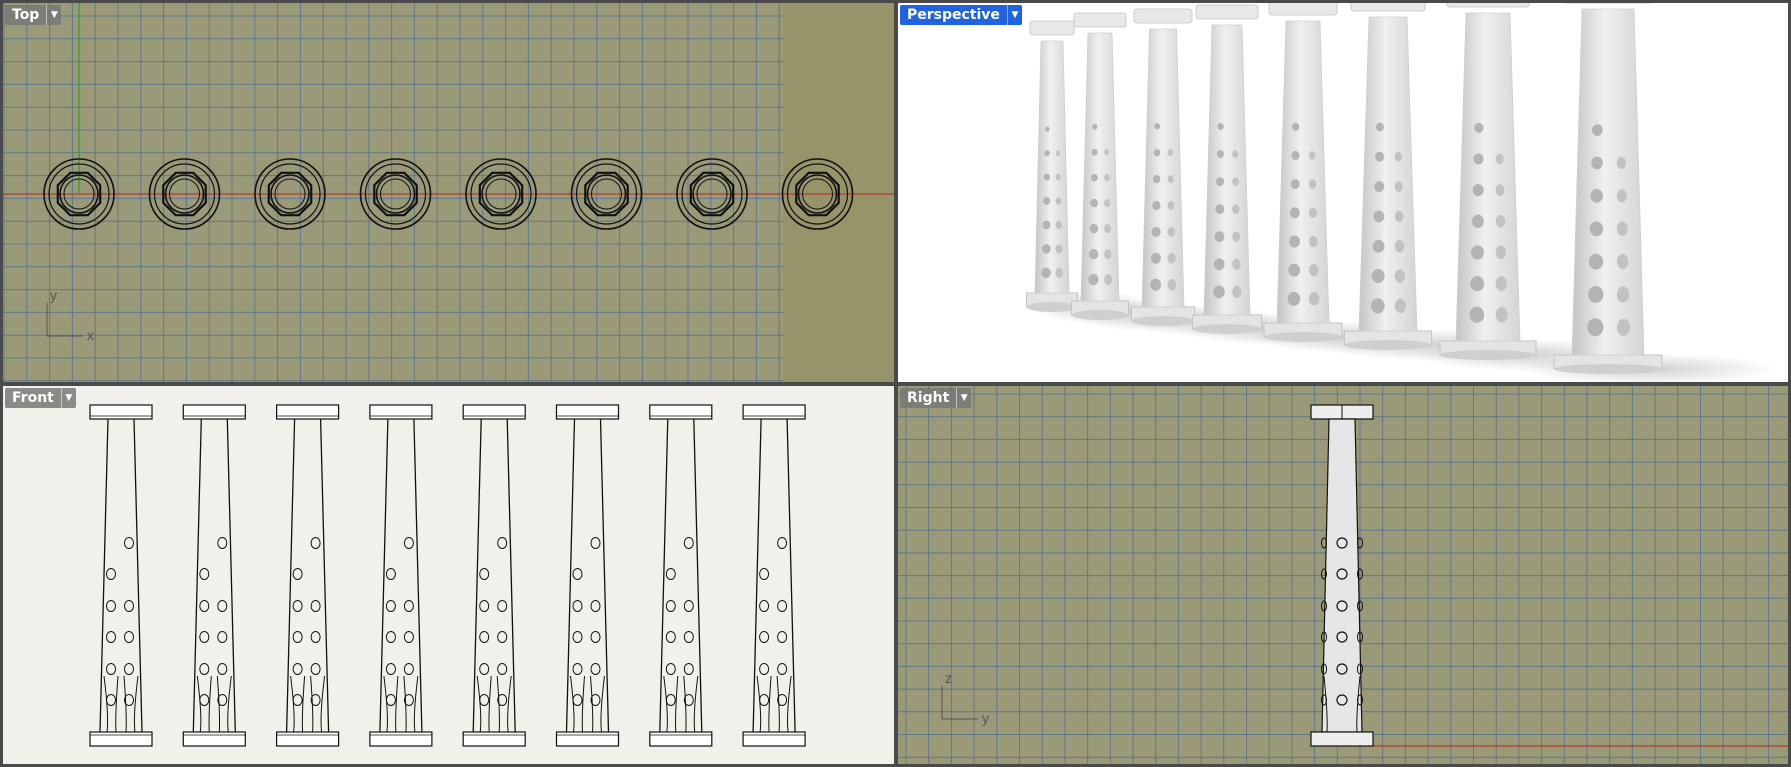  What do you see at coordinates (953, 15) in the screenshot?
I see `viewport-title-perspective: Perspective` at bounding box center [953, 15].